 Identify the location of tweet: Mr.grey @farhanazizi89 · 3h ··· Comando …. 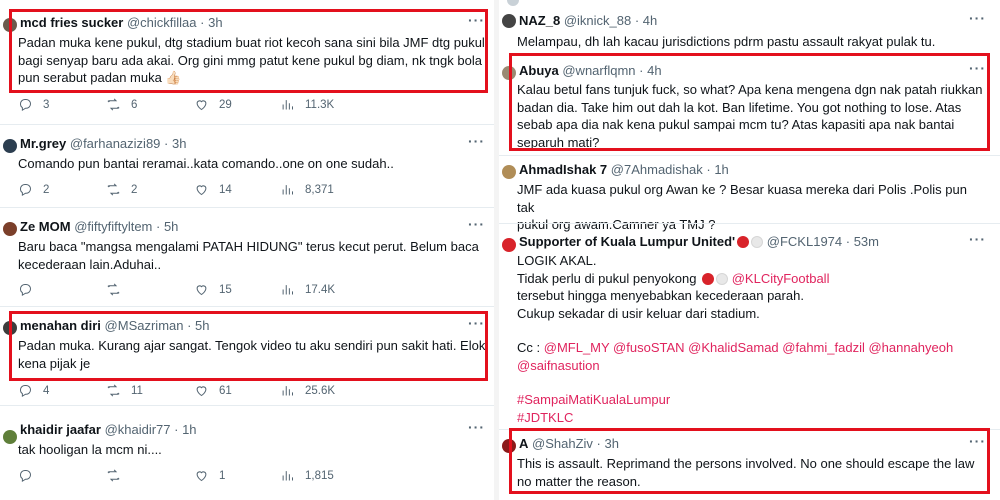
(247, 166).